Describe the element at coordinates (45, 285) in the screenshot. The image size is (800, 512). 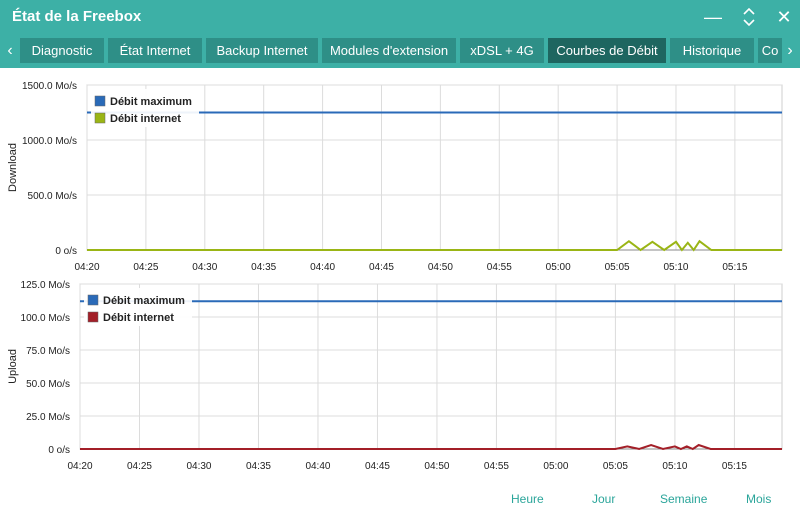
I see `y-tick-label: 125.0 Mo/s` at that location.